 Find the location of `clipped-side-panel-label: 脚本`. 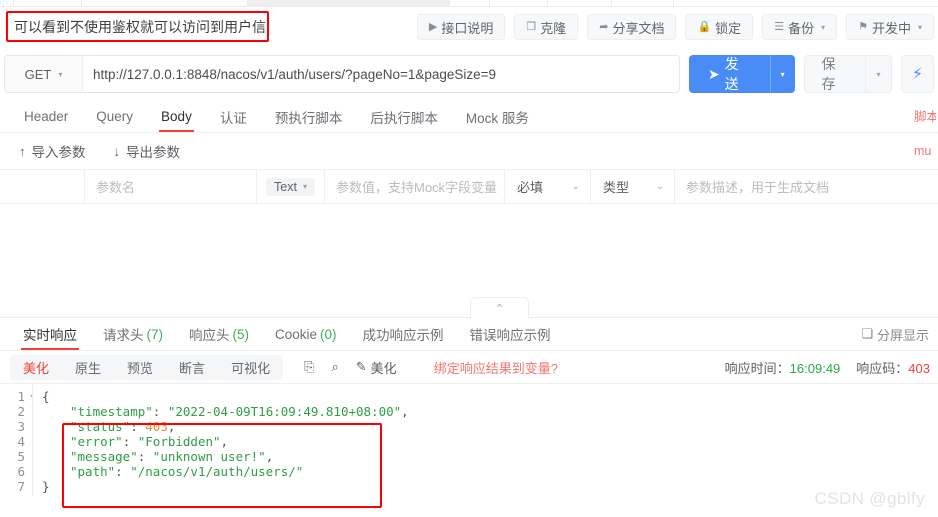

clipped-side-panel-label: 脚本 is located at coordinates (925, 117).